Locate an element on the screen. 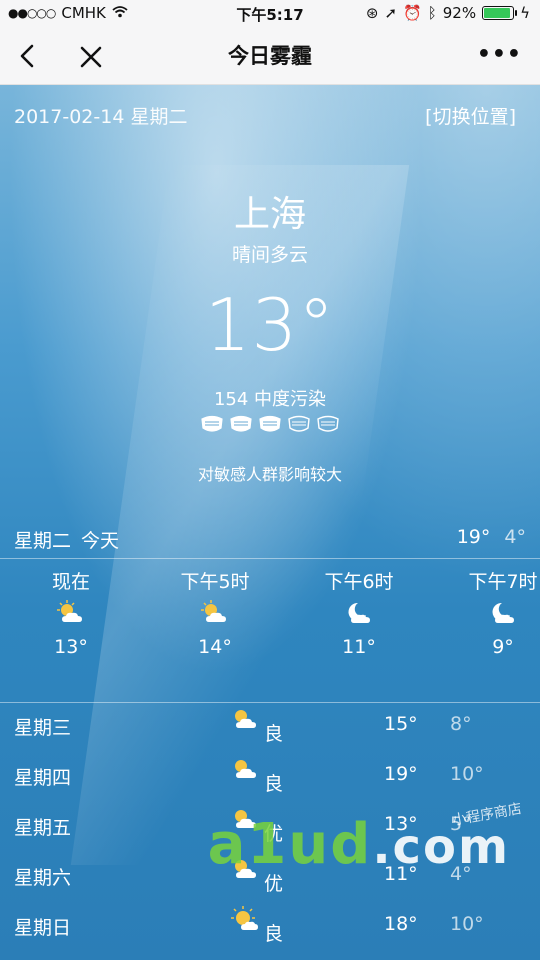  switch-location-button: [切换位置] is located at coordinates (470, 115).